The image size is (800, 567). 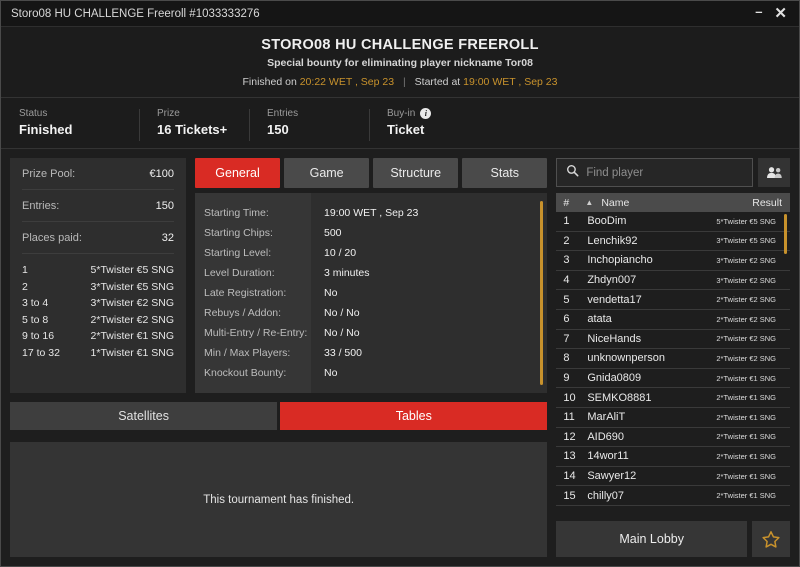 What do you see at coordinates (569, 495) in the screenshot?
I see `player-rank: 15` at bounding box center [569, 495].